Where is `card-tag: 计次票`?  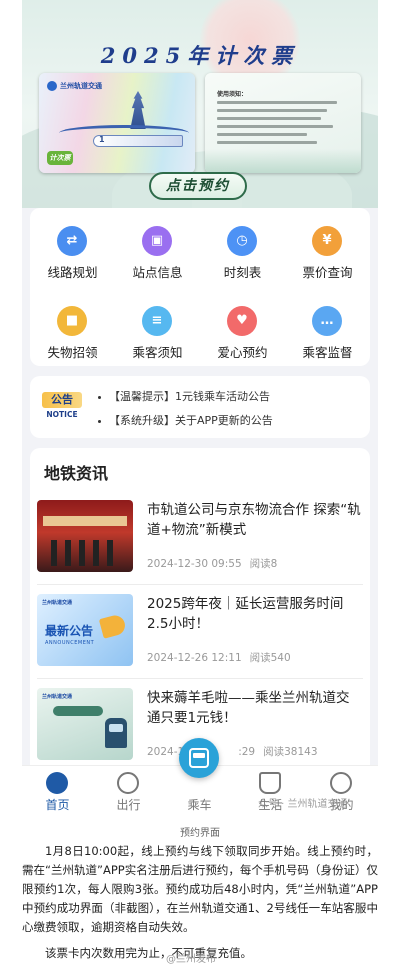
card-tag: 计次票 is located at coordinates (60, 158).